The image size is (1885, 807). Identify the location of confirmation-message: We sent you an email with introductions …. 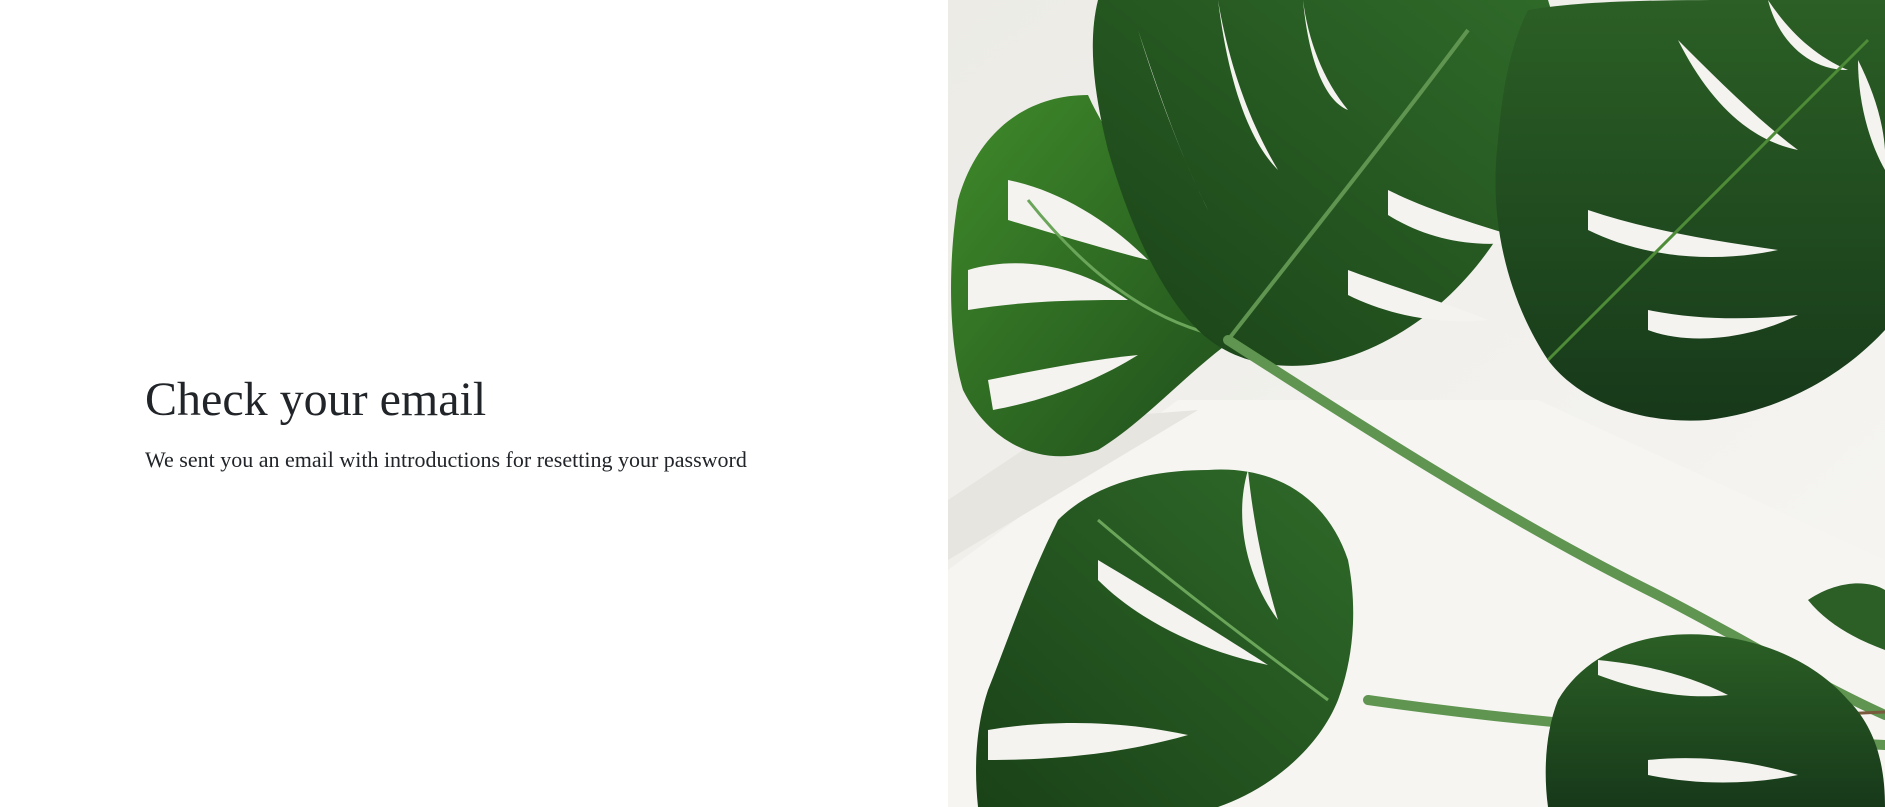
(446, 459).